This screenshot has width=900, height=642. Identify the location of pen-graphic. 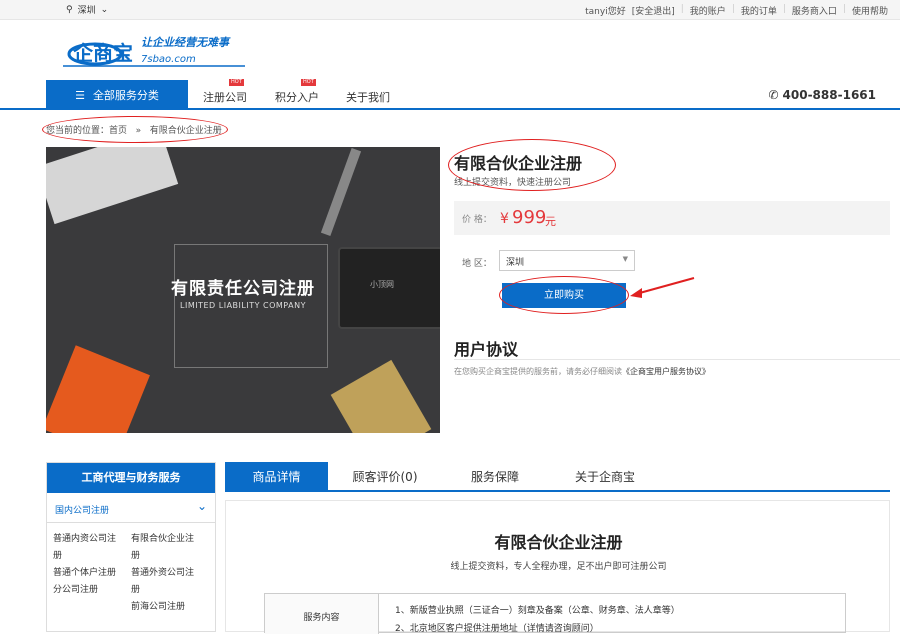
(341, 192).